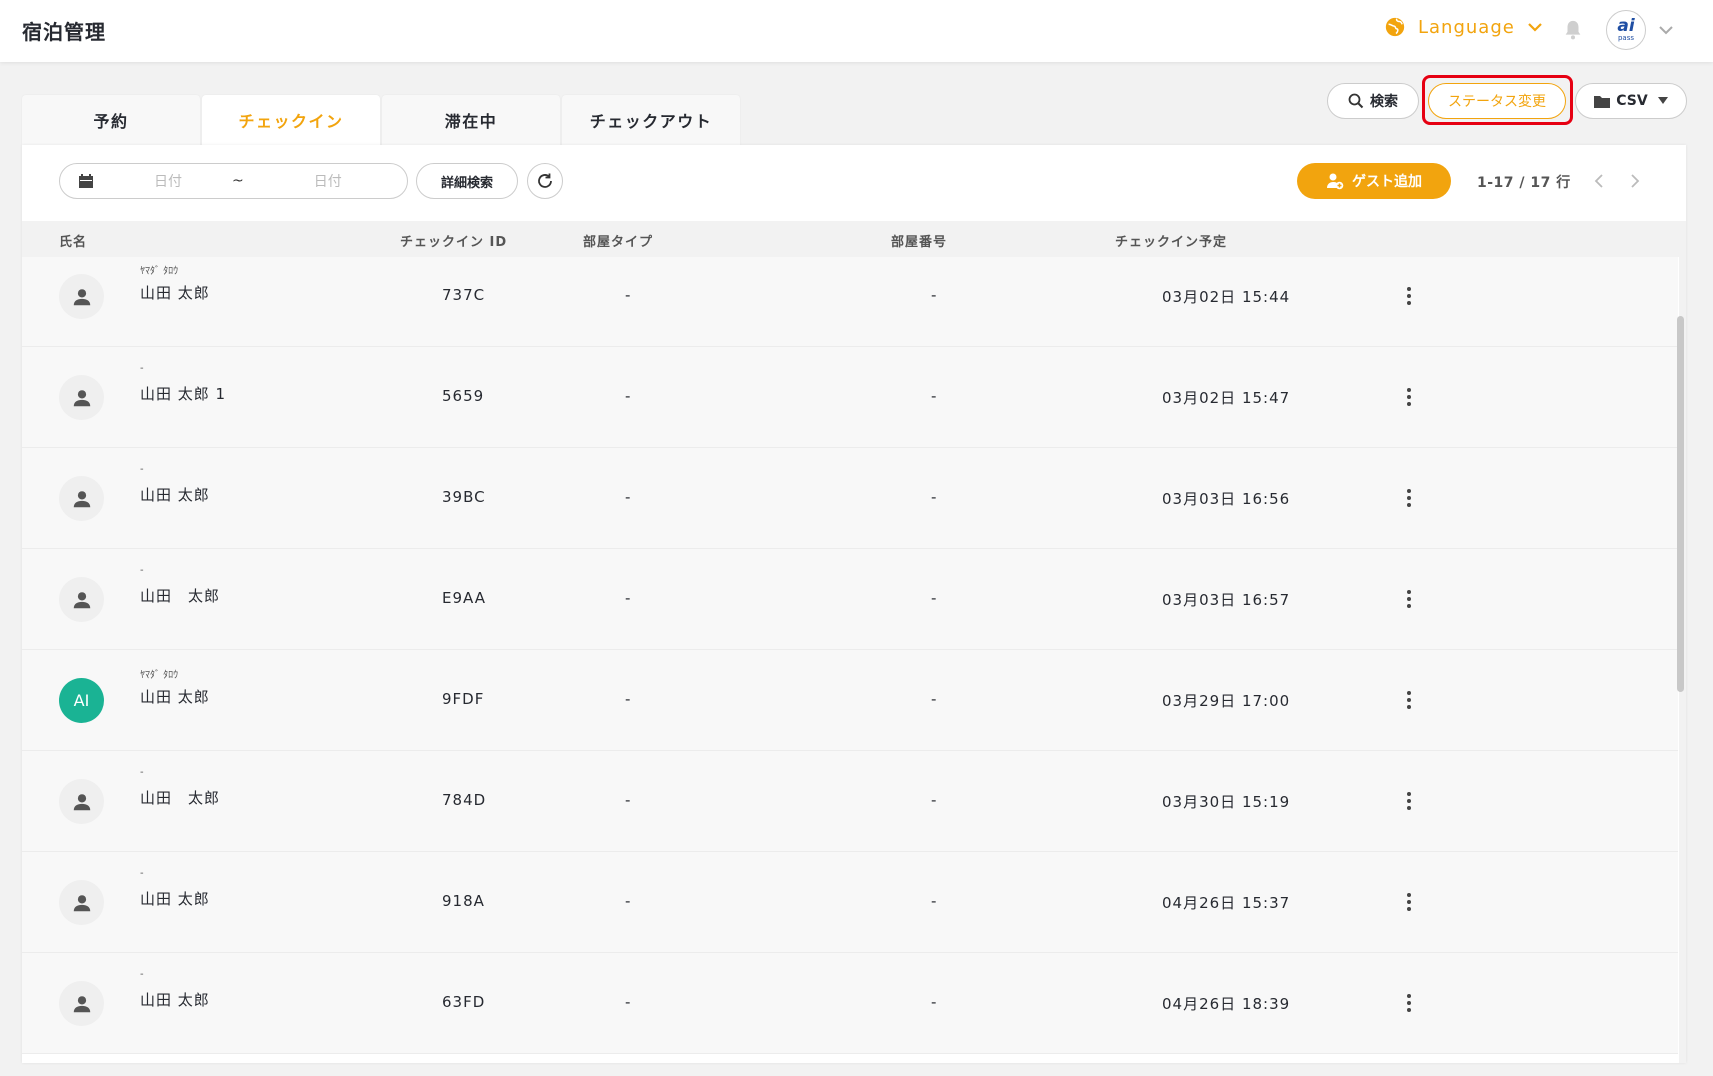 The height and width of the screenshot is (1076, 1713). I want to click on table-row: - 山田 太郎 63FD - - 04月26日 18:39, so click(850, 1003).